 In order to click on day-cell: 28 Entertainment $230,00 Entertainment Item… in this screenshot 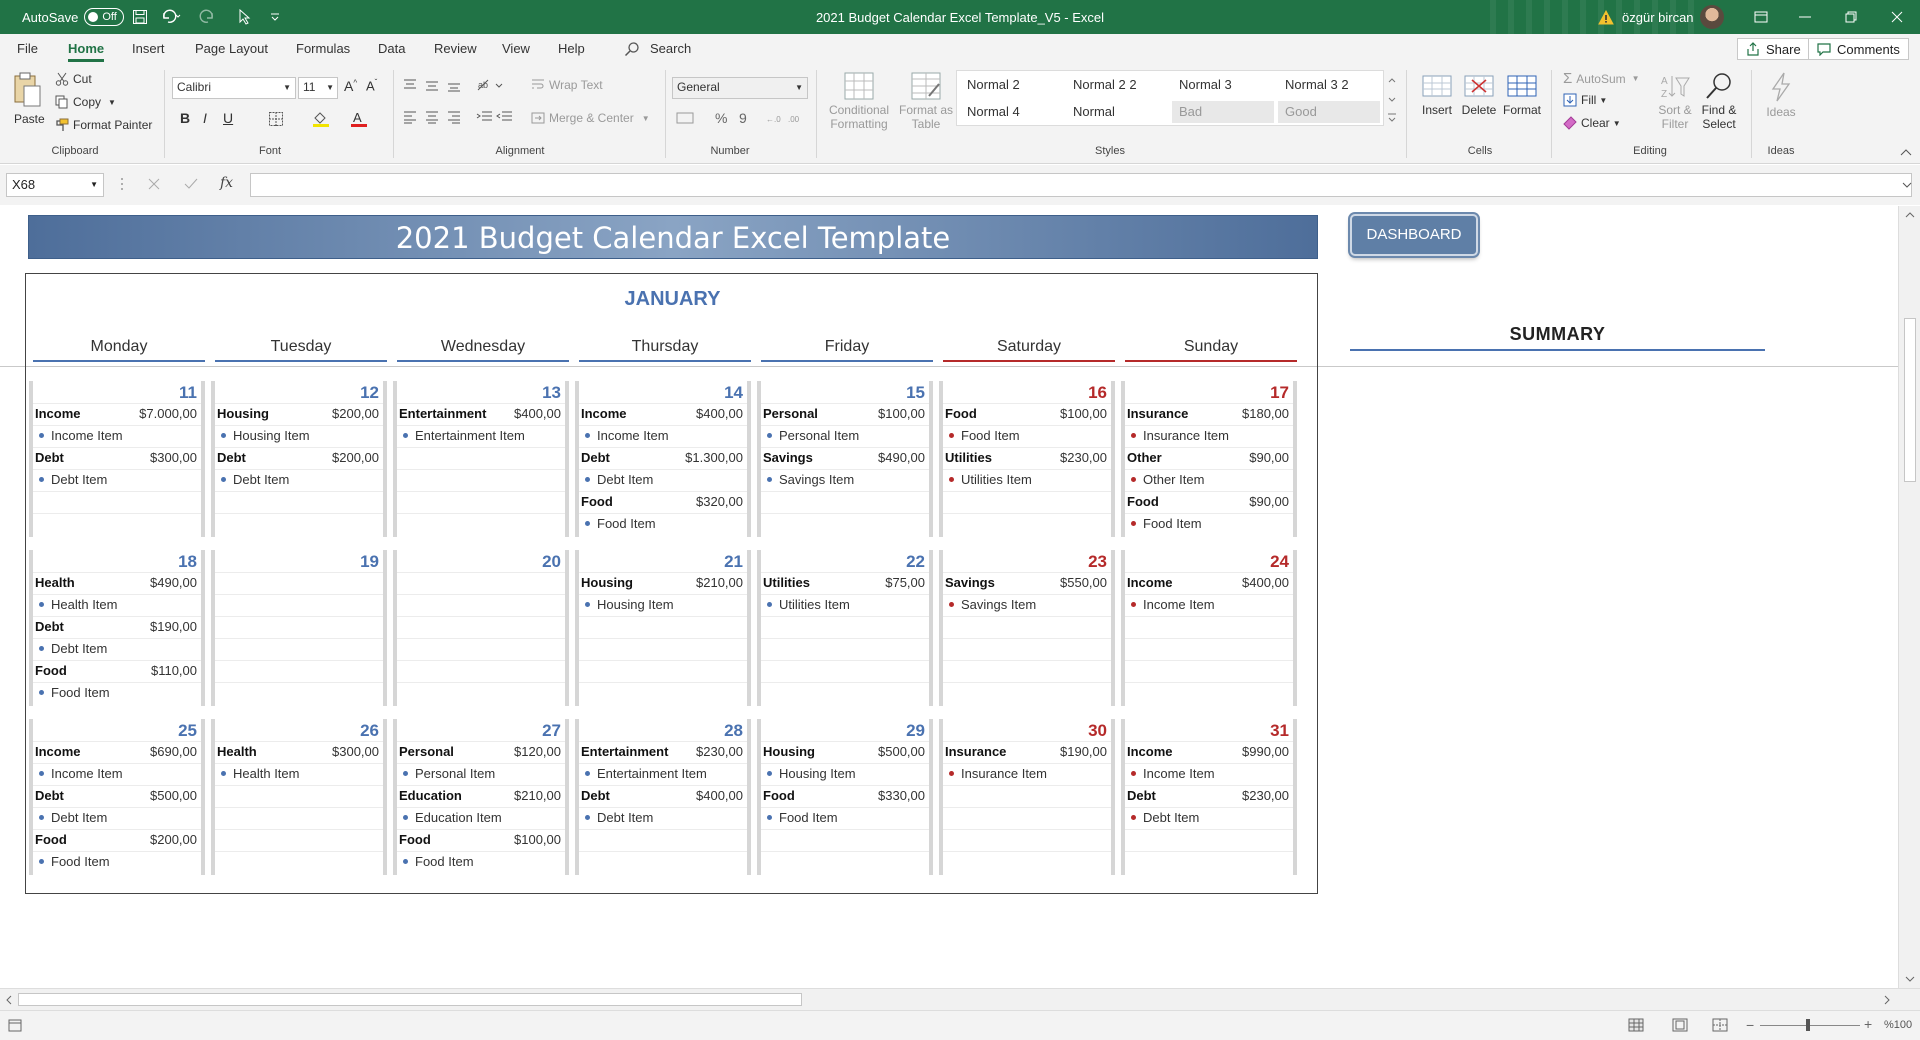, I will do `click(663, 797)`.